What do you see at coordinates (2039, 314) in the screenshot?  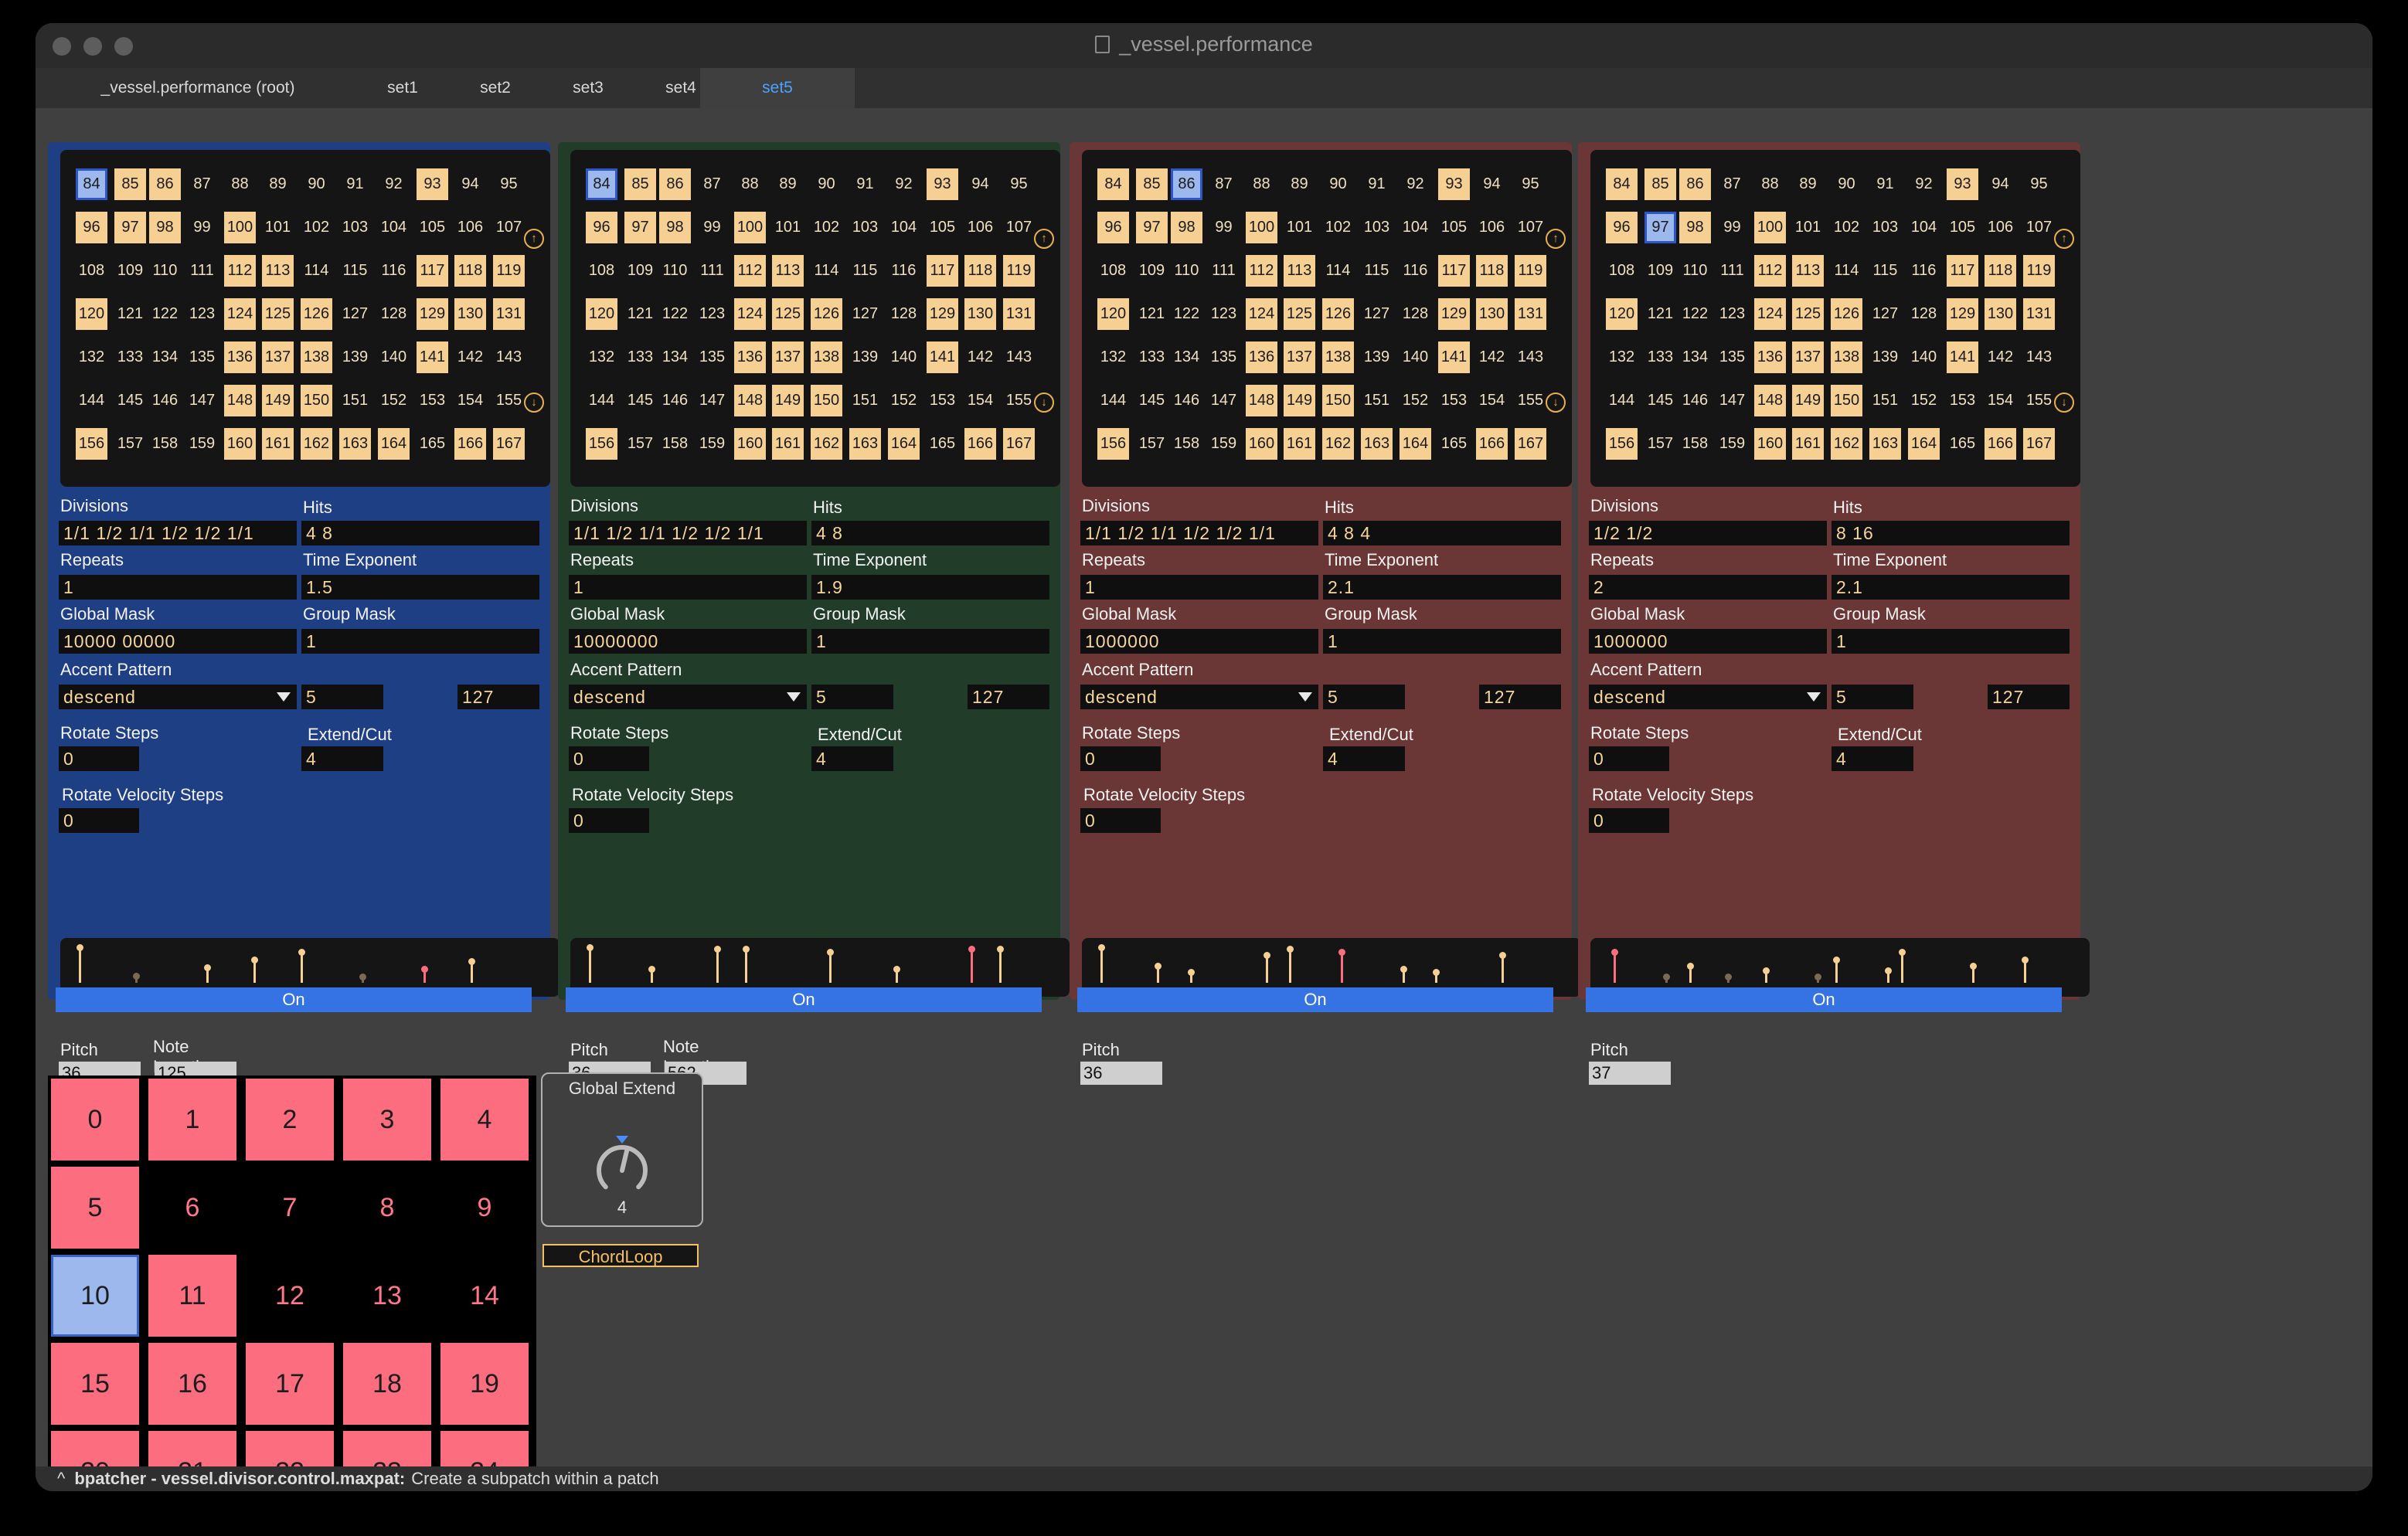 I see `note-cell: 131` at bounding box center [2039, 314].